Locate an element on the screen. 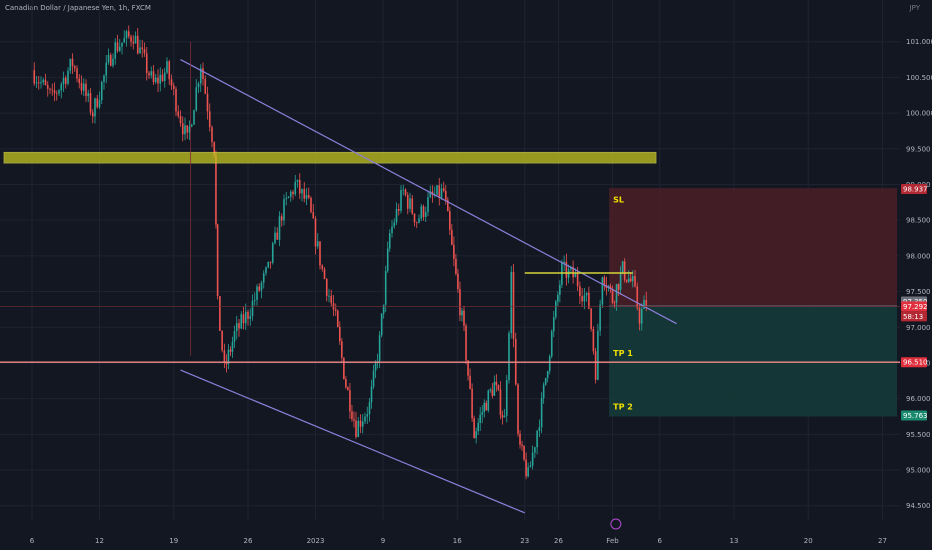  time-tick: 2023 is located at coordinates (316, 541).